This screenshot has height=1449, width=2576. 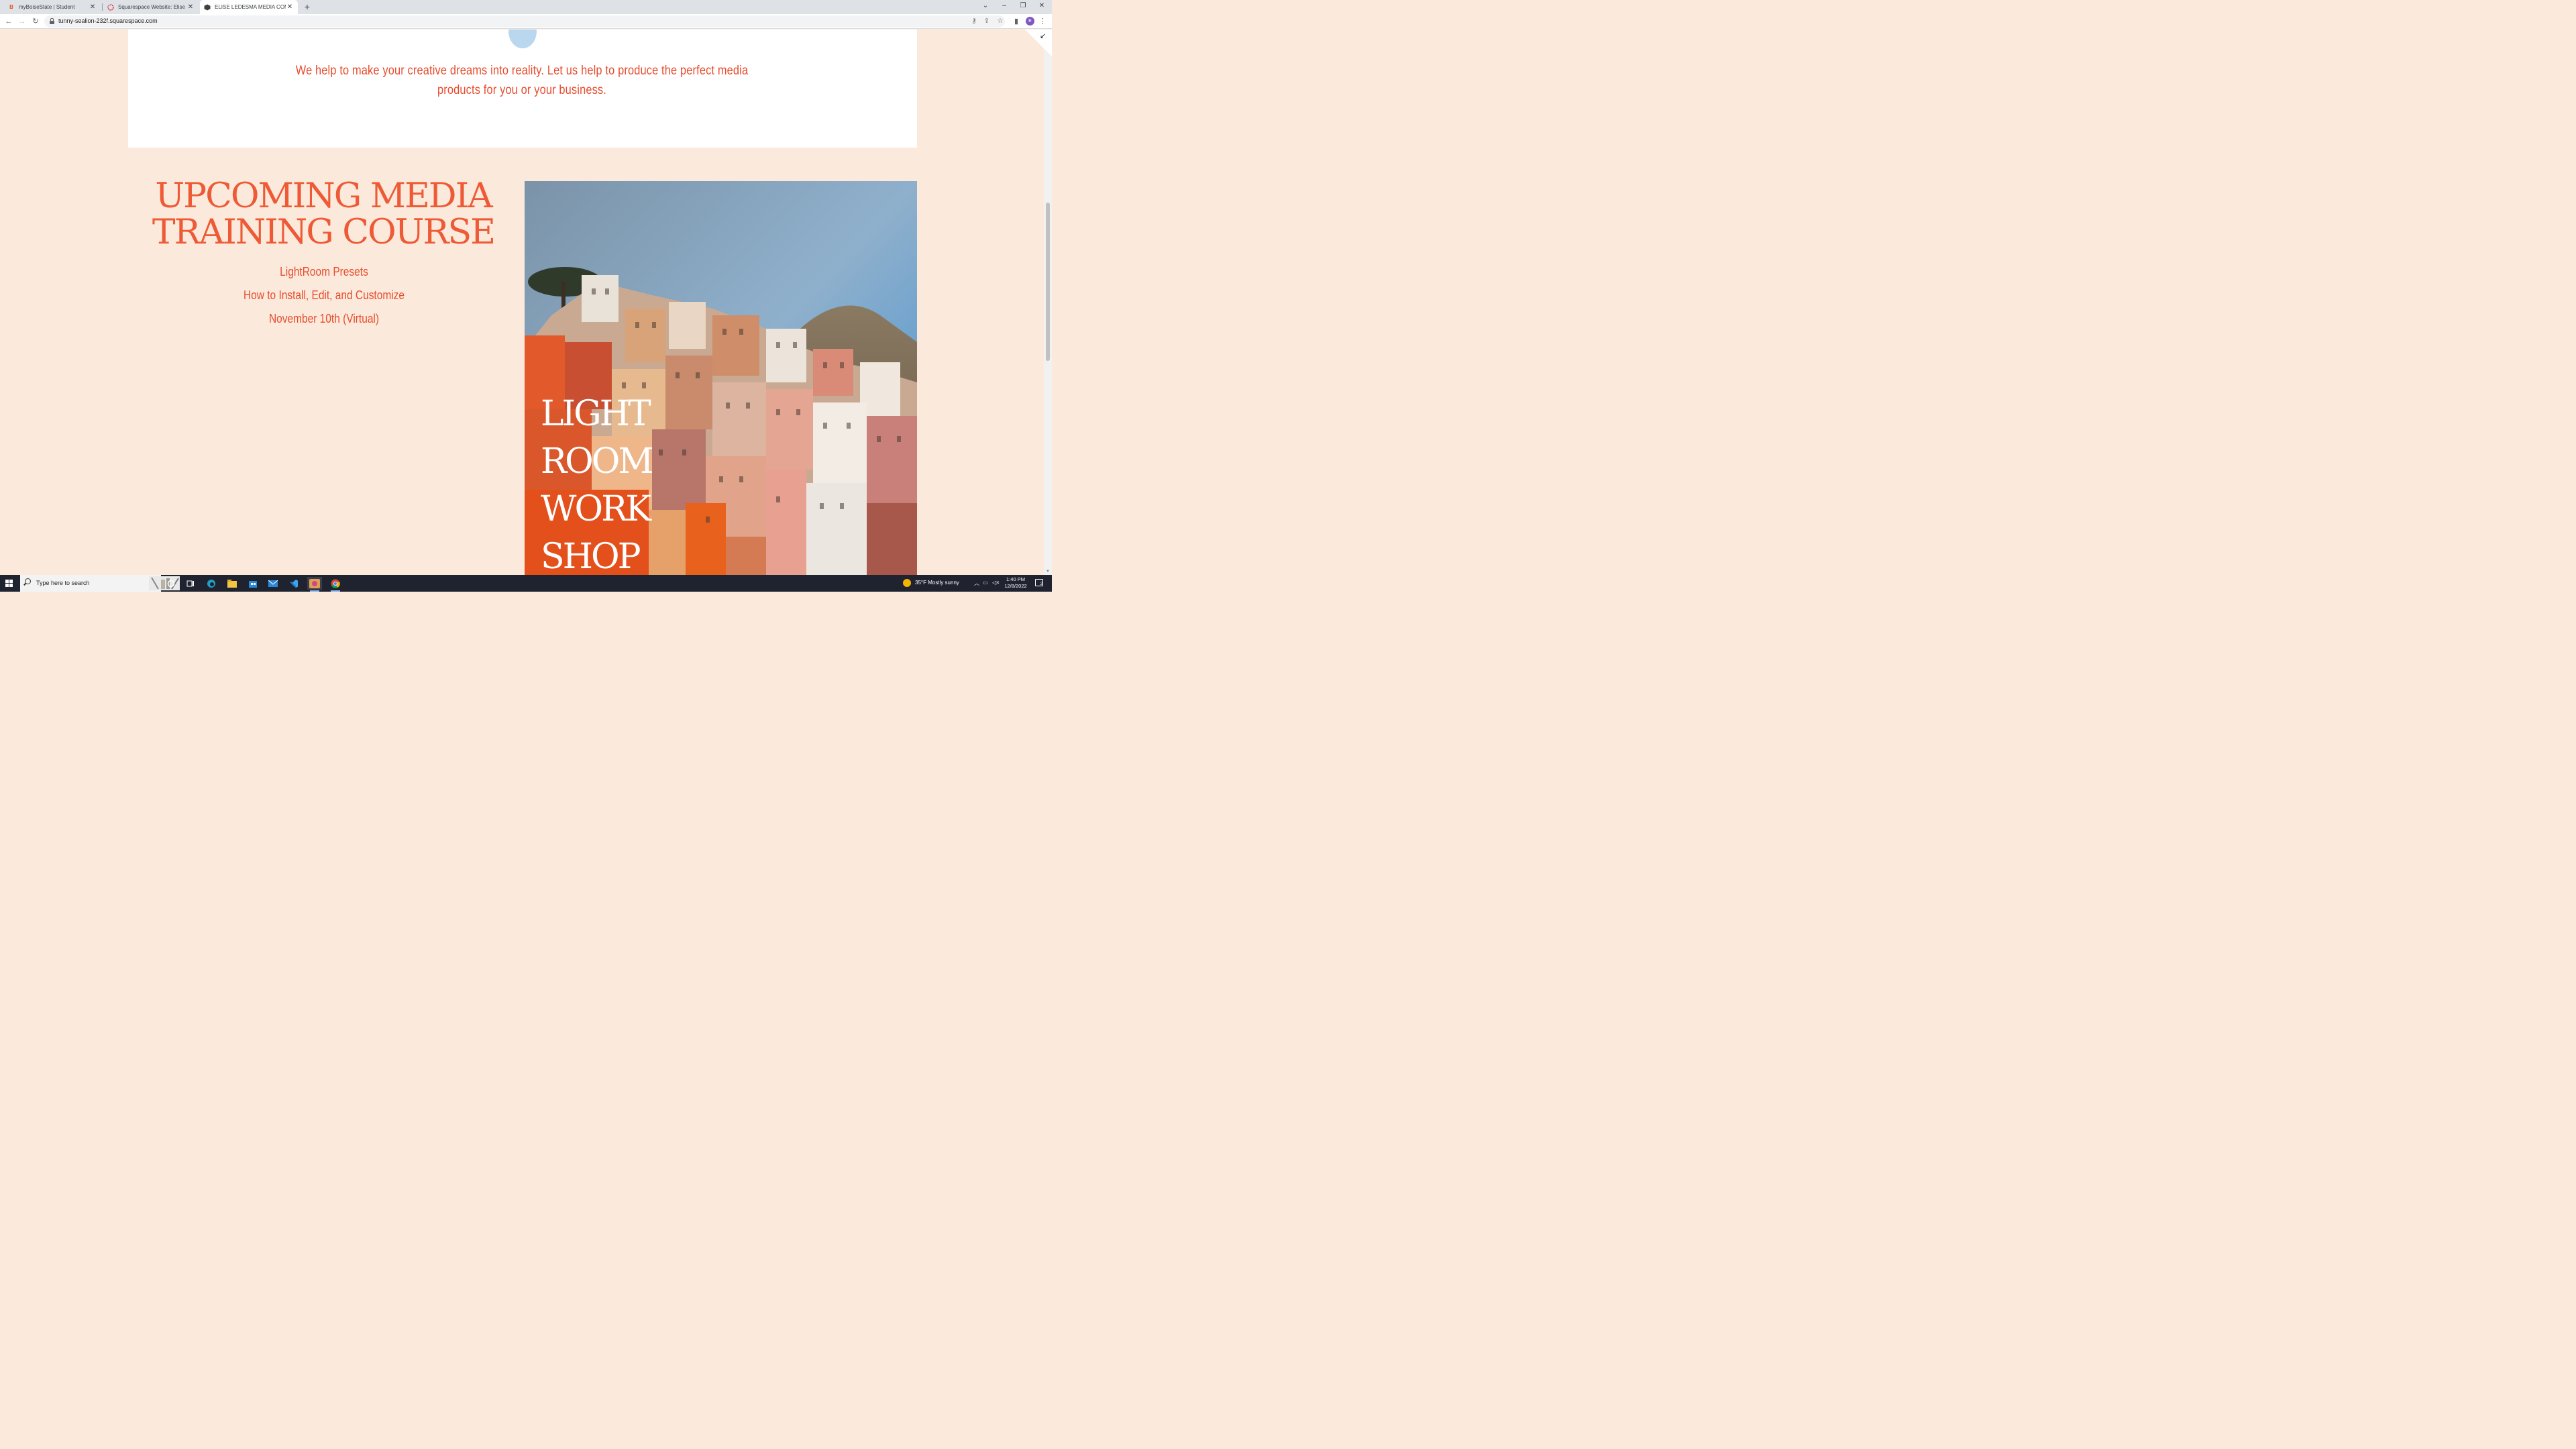 What do you see at coordinates (324, 271) in the screenshot?
I see `course-detail: LightRoom Presets` at bounding box center [324, 271].